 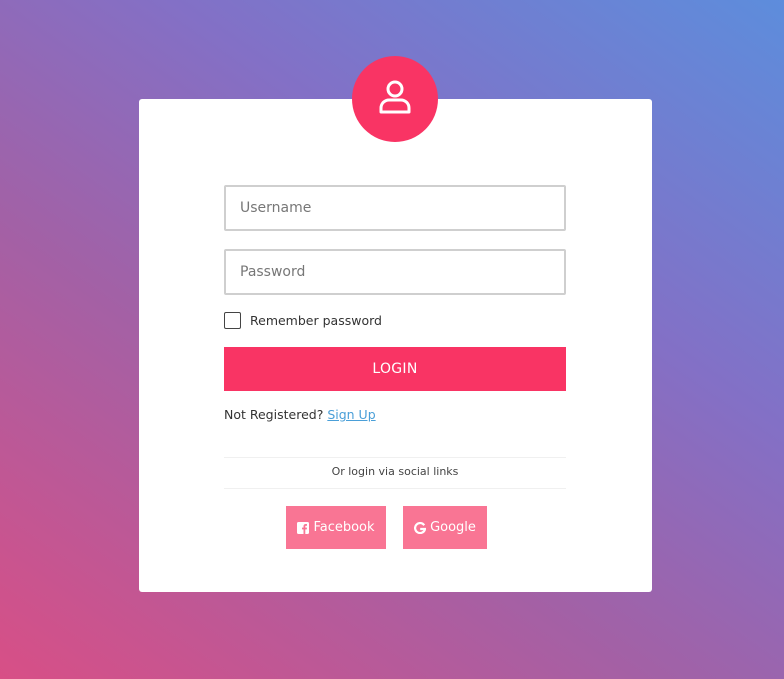 I want to click on username-input, so click(x=395, y=208).